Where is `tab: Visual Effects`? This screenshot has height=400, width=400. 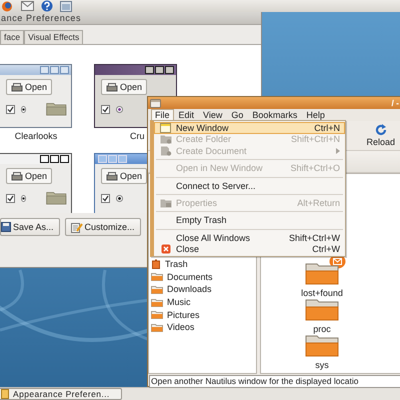
tab: Visual Effects is located at coordinates (54, 37).